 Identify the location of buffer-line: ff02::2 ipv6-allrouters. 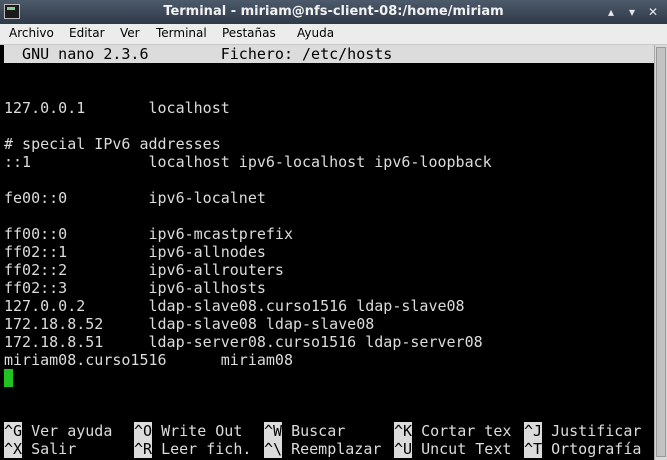
(144, 270).